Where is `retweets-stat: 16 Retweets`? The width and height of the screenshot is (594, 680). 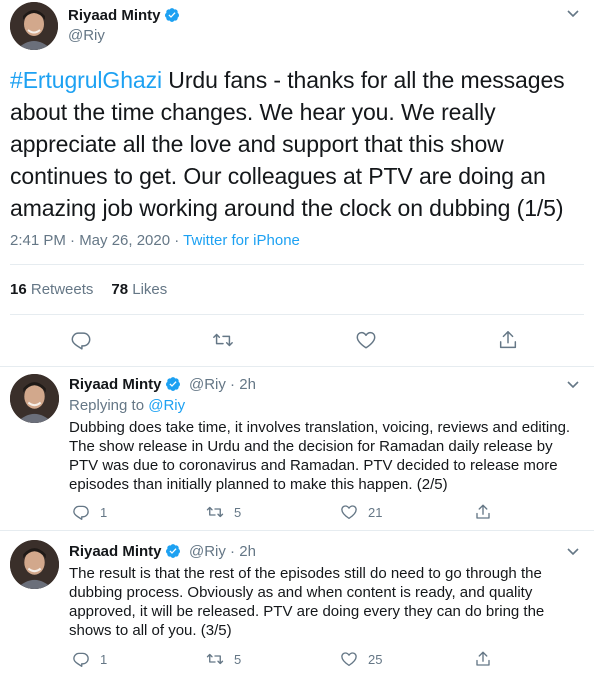
retweets-stat: 16 Retweets is located at coordinates (51, 289).